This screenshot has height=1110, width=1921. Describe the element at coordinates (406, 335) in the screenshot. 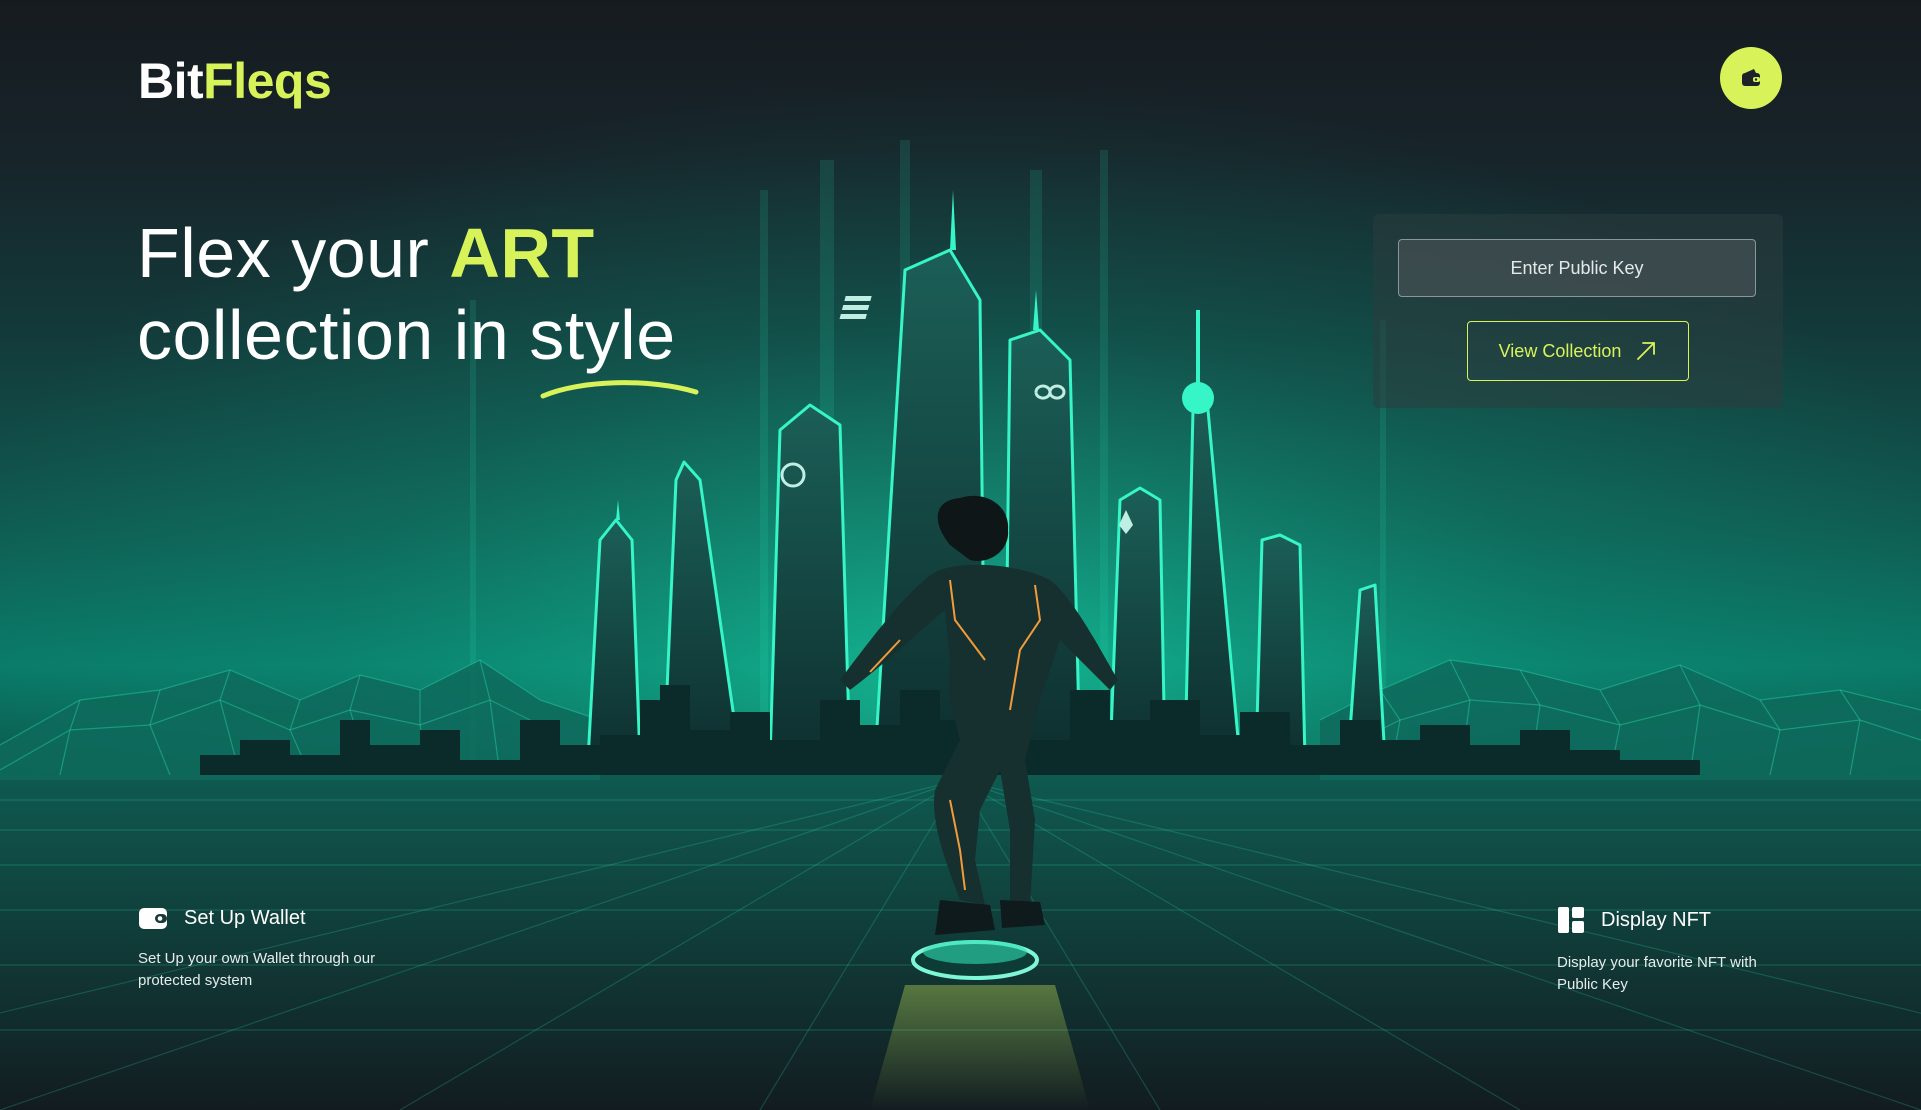

I see `hero-line2-text: collection in style` at that location.